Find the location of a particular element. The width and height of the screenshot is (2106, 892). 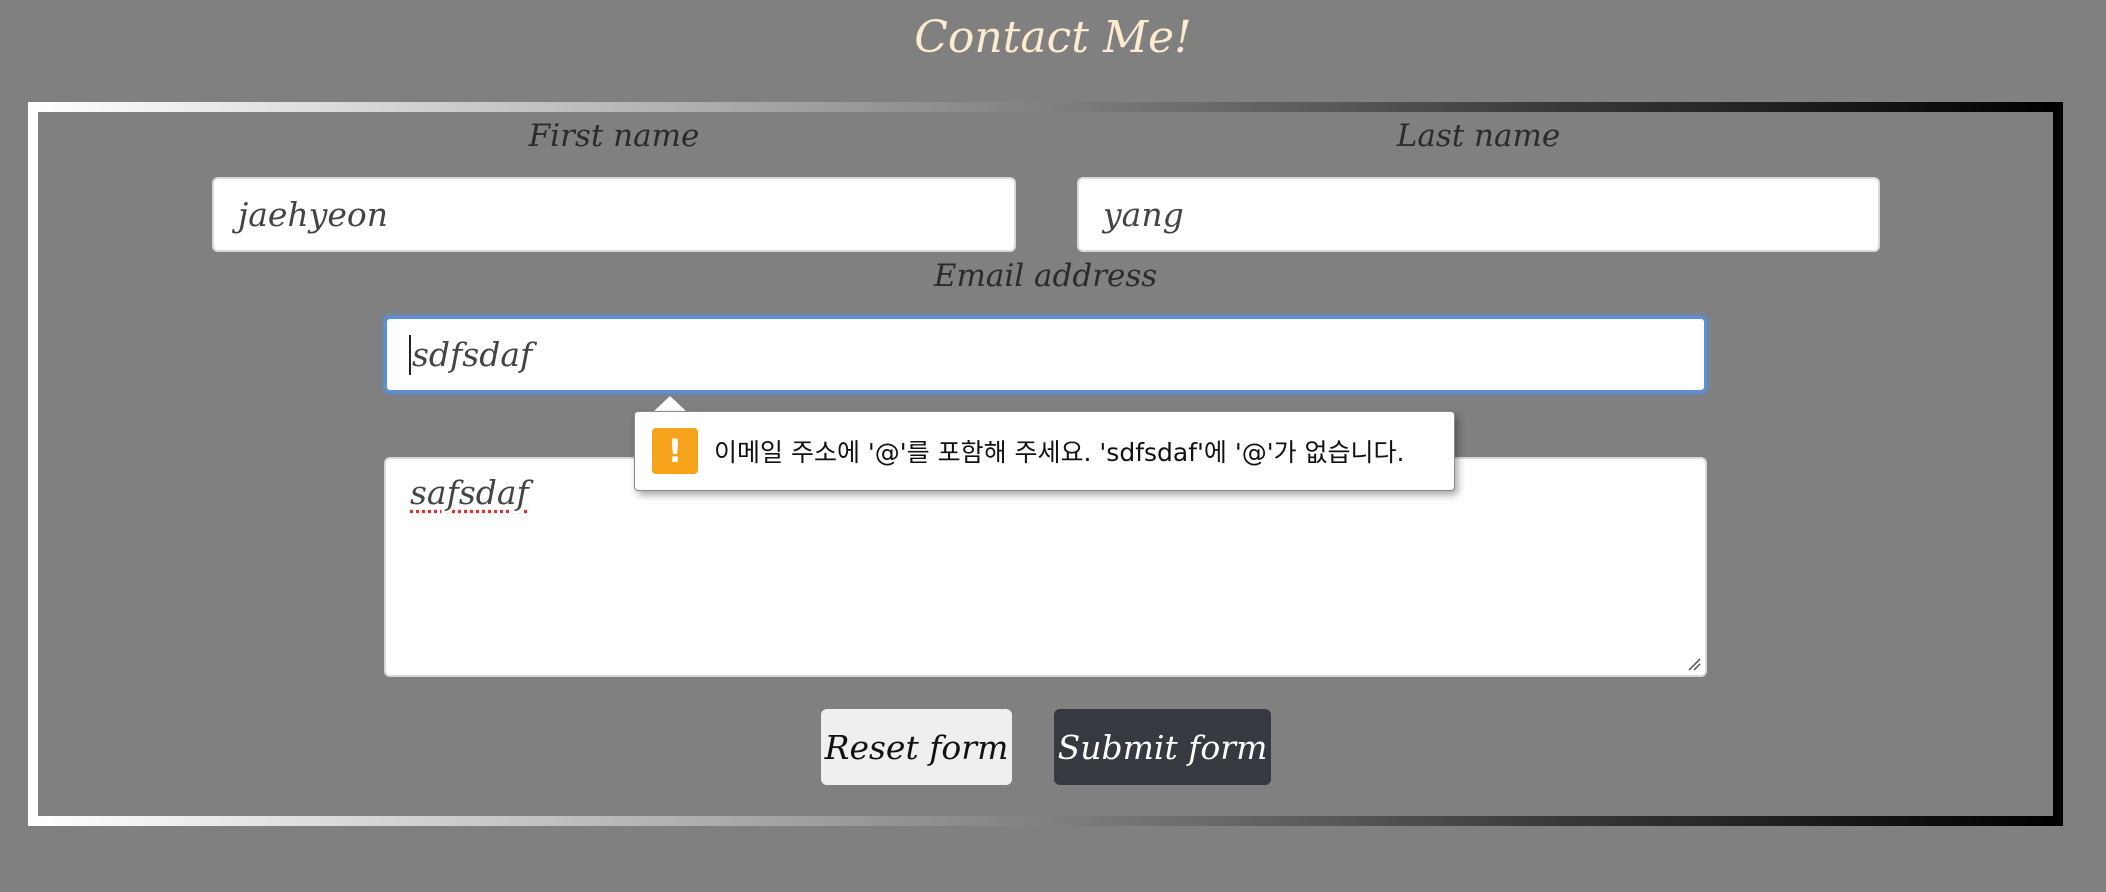

tooltip-arrow is located at coordinates (670, 404).